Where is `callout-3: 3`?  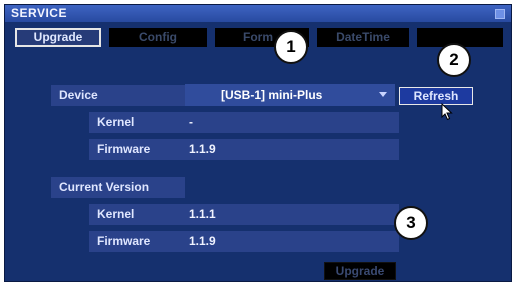
callout-3: 3 is located at coordinates (411, 223).